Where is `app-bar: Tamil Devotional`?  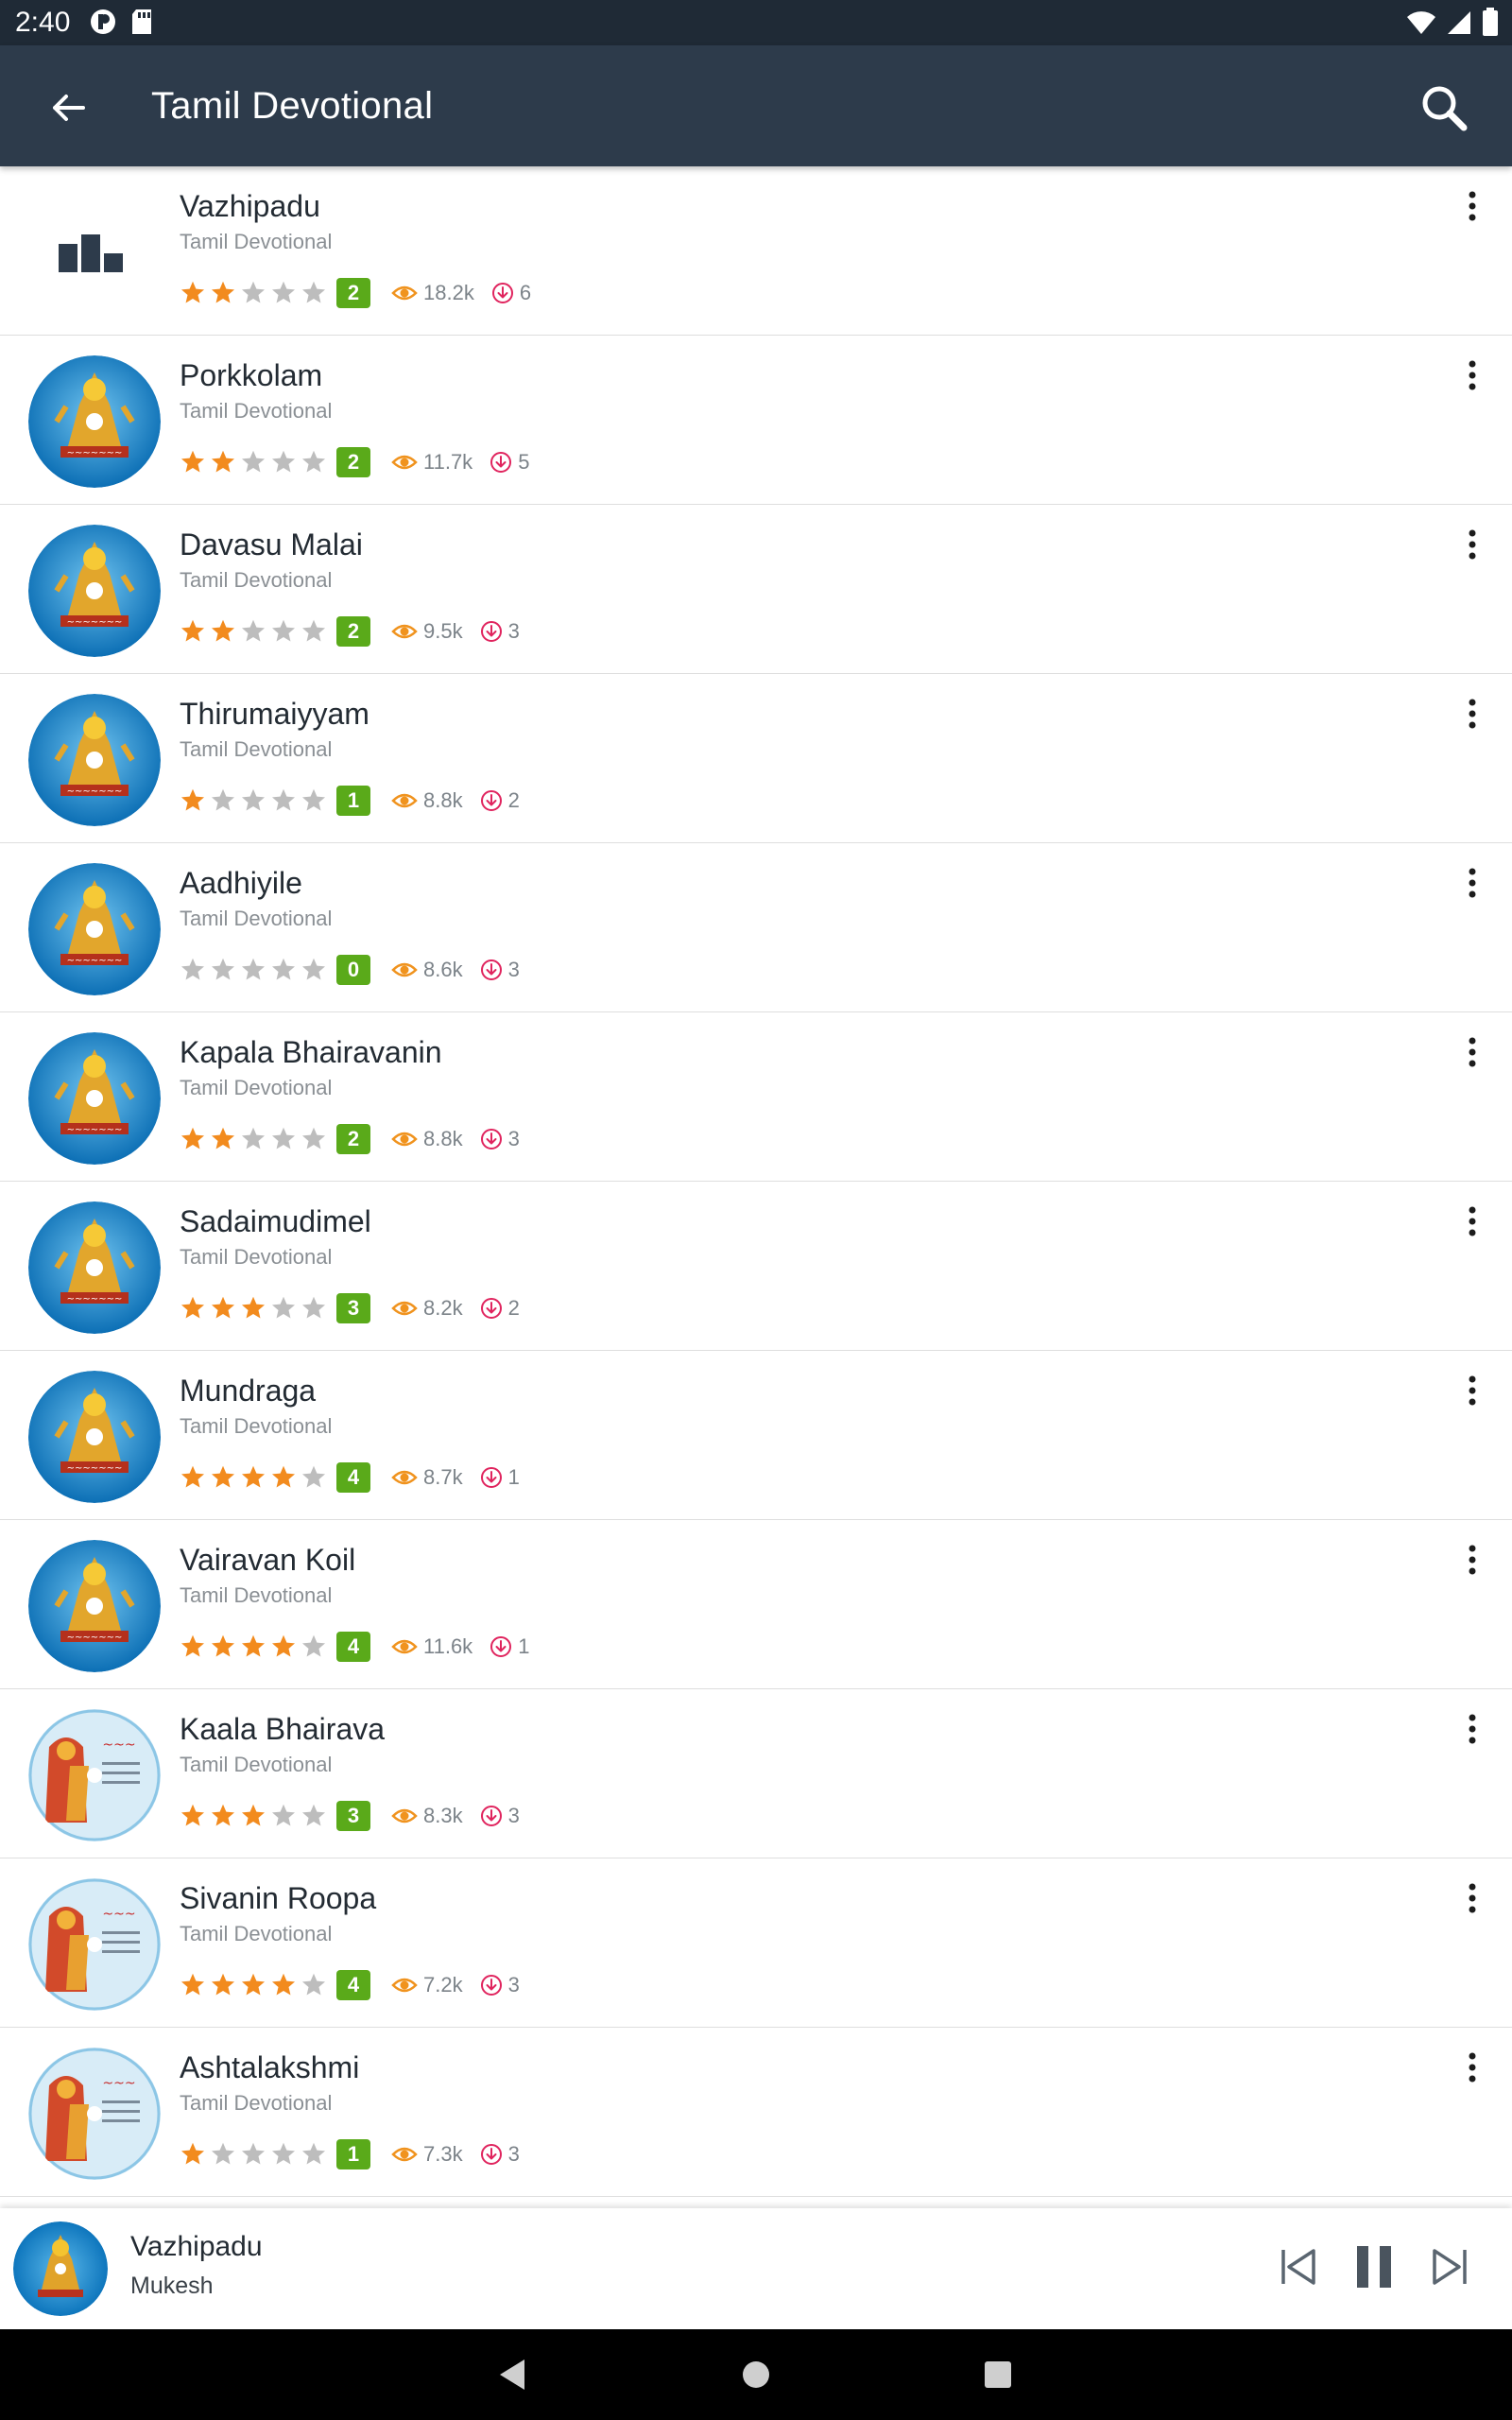
app-bar: Tamil Devotional is located at coordinates (756, 105).